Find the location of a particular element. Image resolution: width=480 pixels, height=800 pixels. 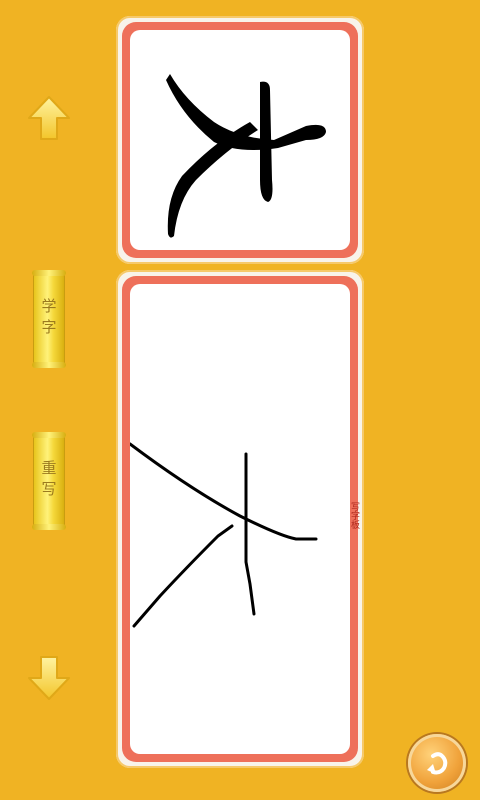

back-button is located at coordinates (437, 763).